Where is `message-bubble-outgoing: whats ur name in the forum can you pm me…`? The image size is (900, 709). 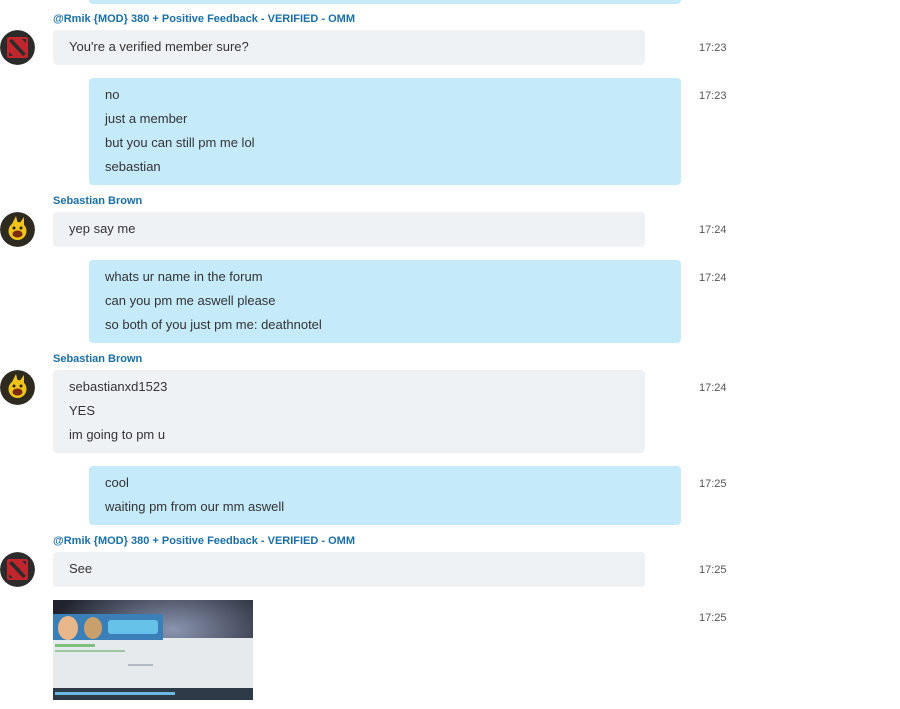 message-bubble-outgoing: whats ur name in the forum can you pm me… is located at coordinates (385, 301).